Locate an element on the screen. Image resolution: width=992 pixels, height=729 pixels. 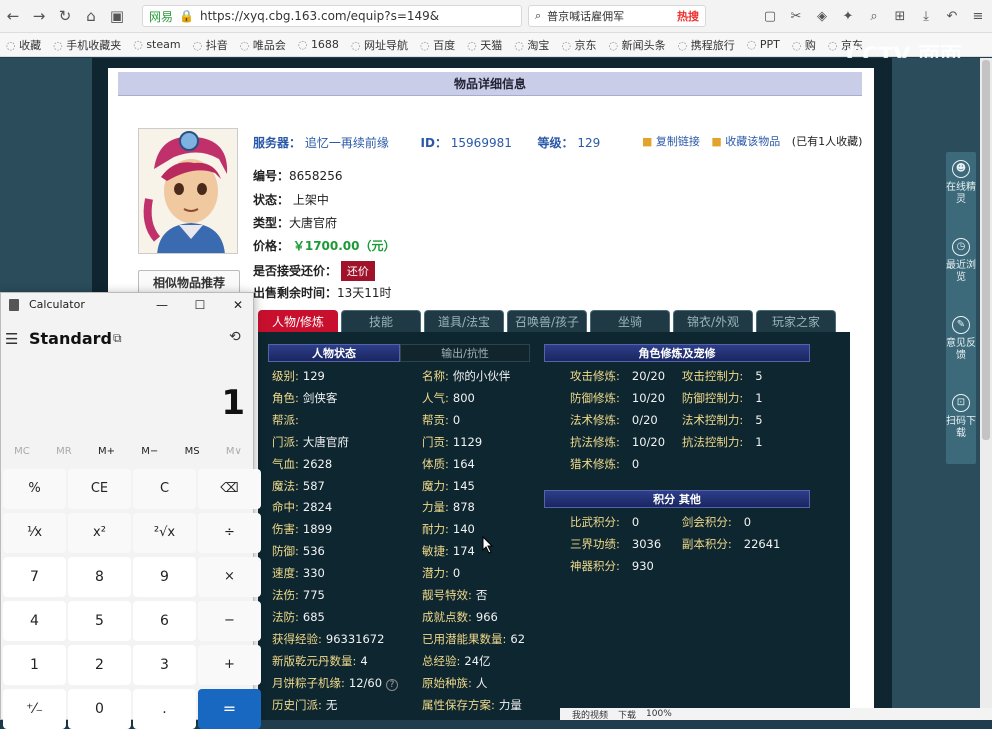
pair-label: 抗法控制力: is located at coordinates (712, 442).